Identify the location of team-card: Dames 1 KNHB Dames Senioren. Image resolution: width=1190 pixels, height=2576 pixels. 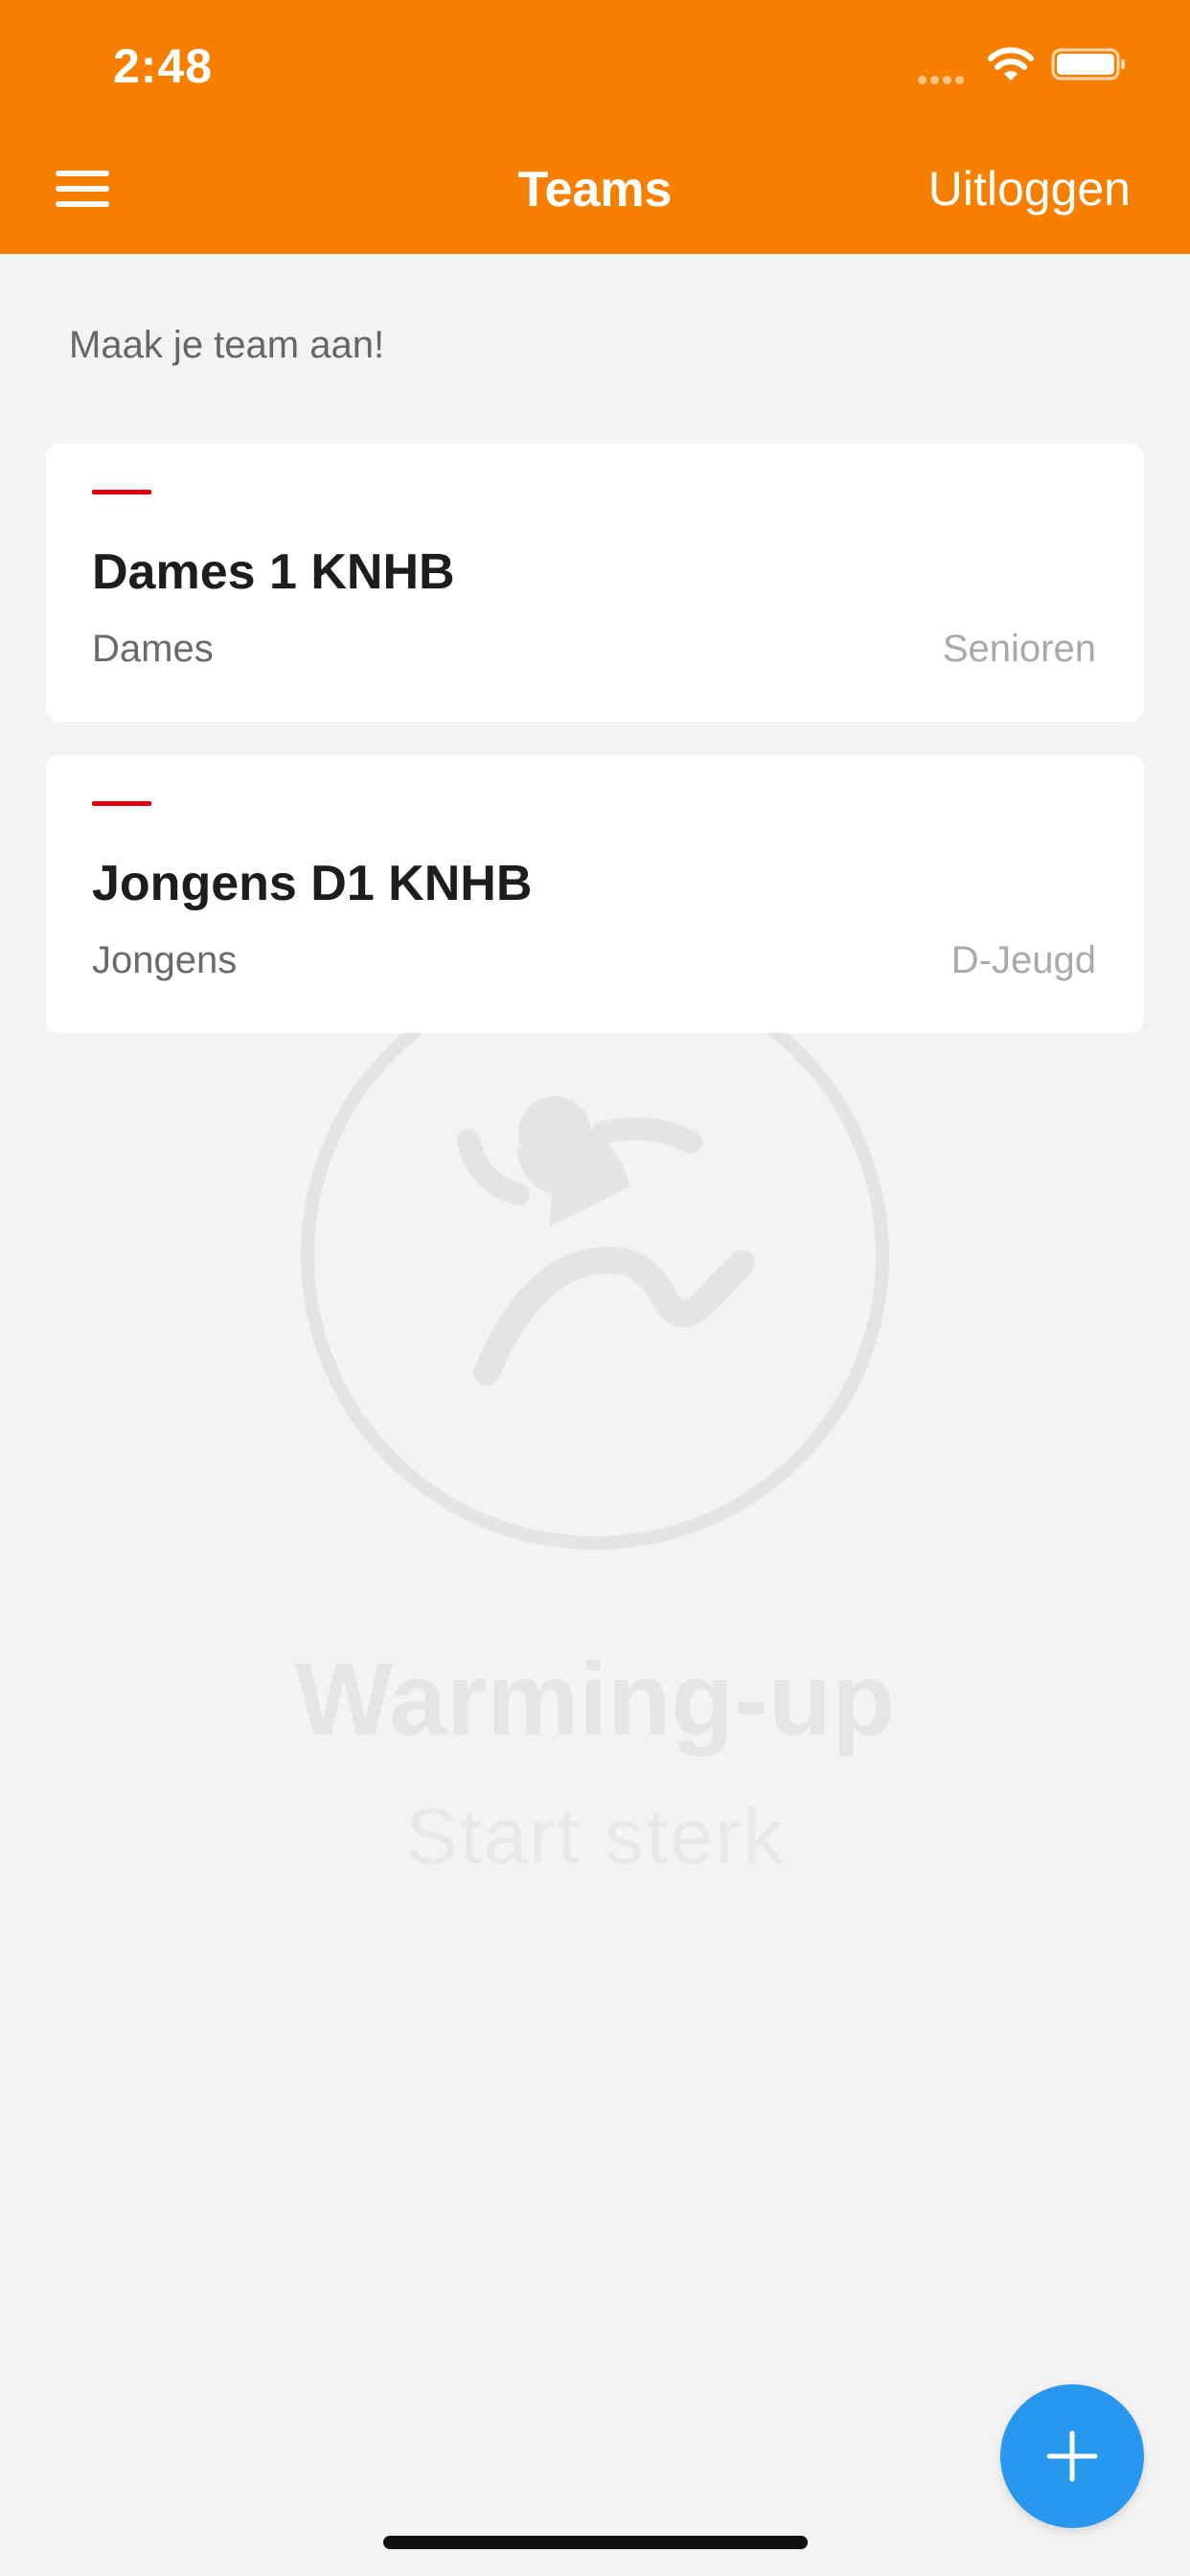
(595, 583).